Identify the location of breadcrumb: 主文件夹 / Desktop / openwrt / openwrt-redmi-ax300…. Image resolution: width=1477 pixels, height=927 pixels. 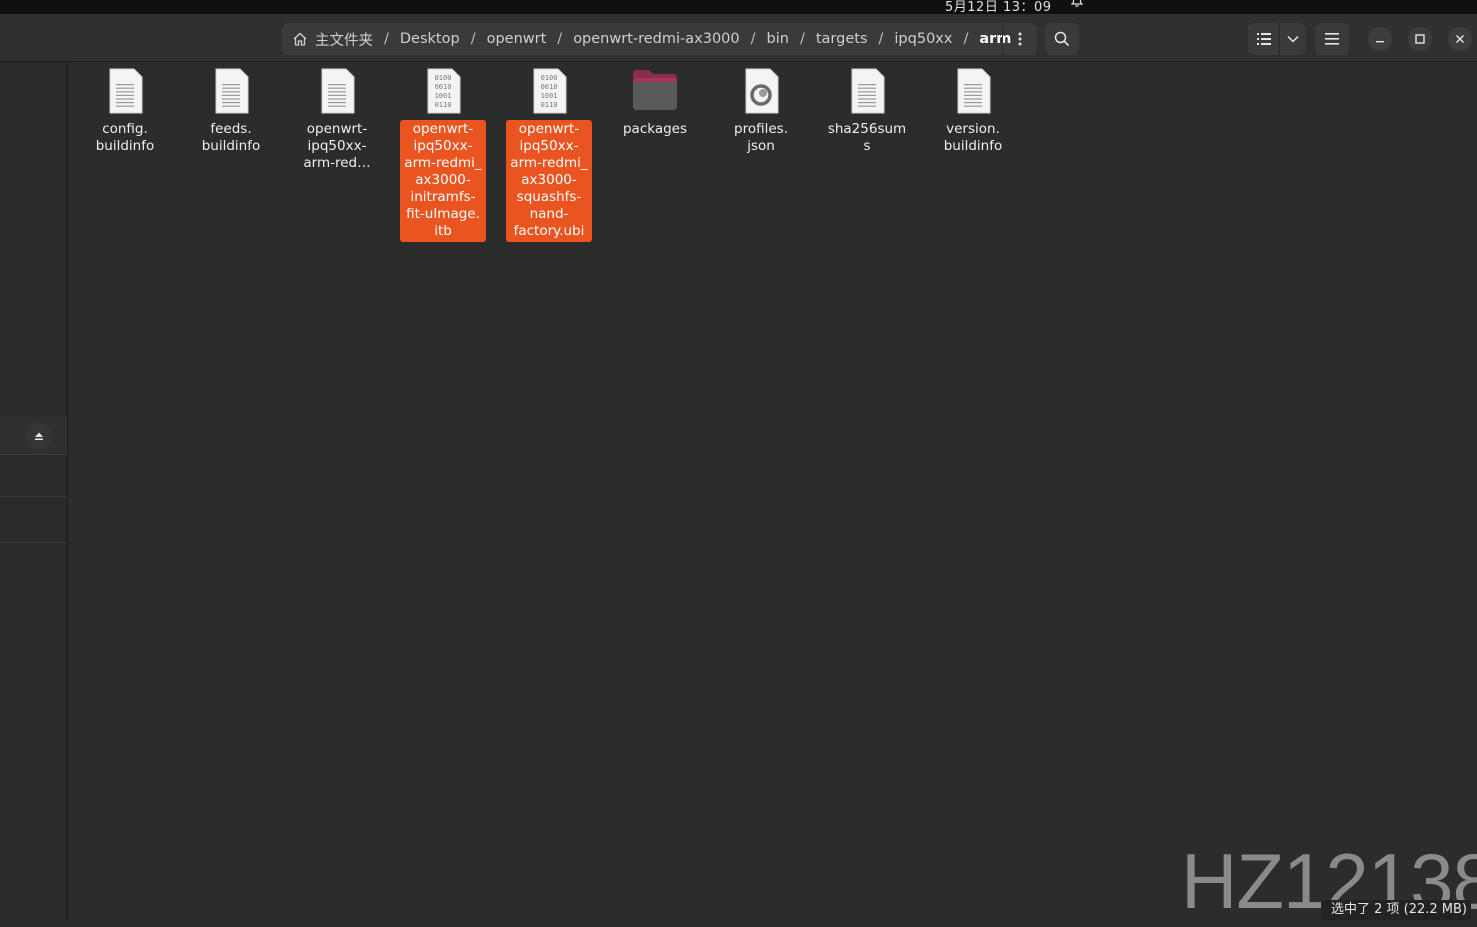
(663, 39).